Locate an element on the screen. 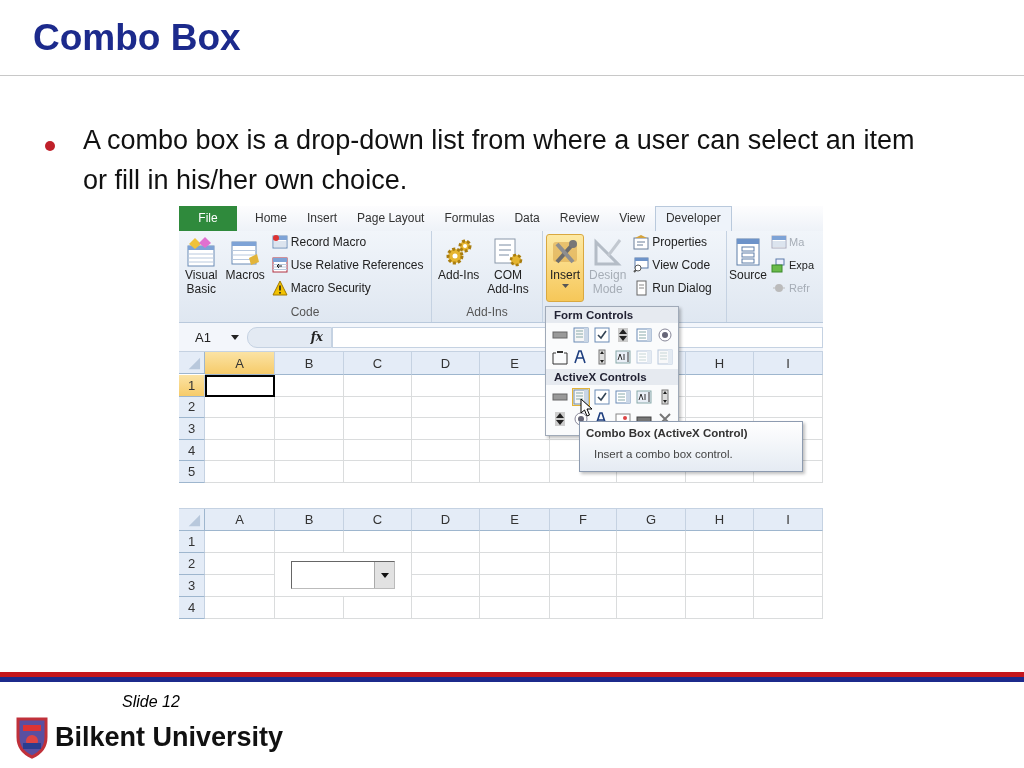 This screenshot has height=768, width=1024. ribbon-button: Macro Security is located at coordinates (347, 288).